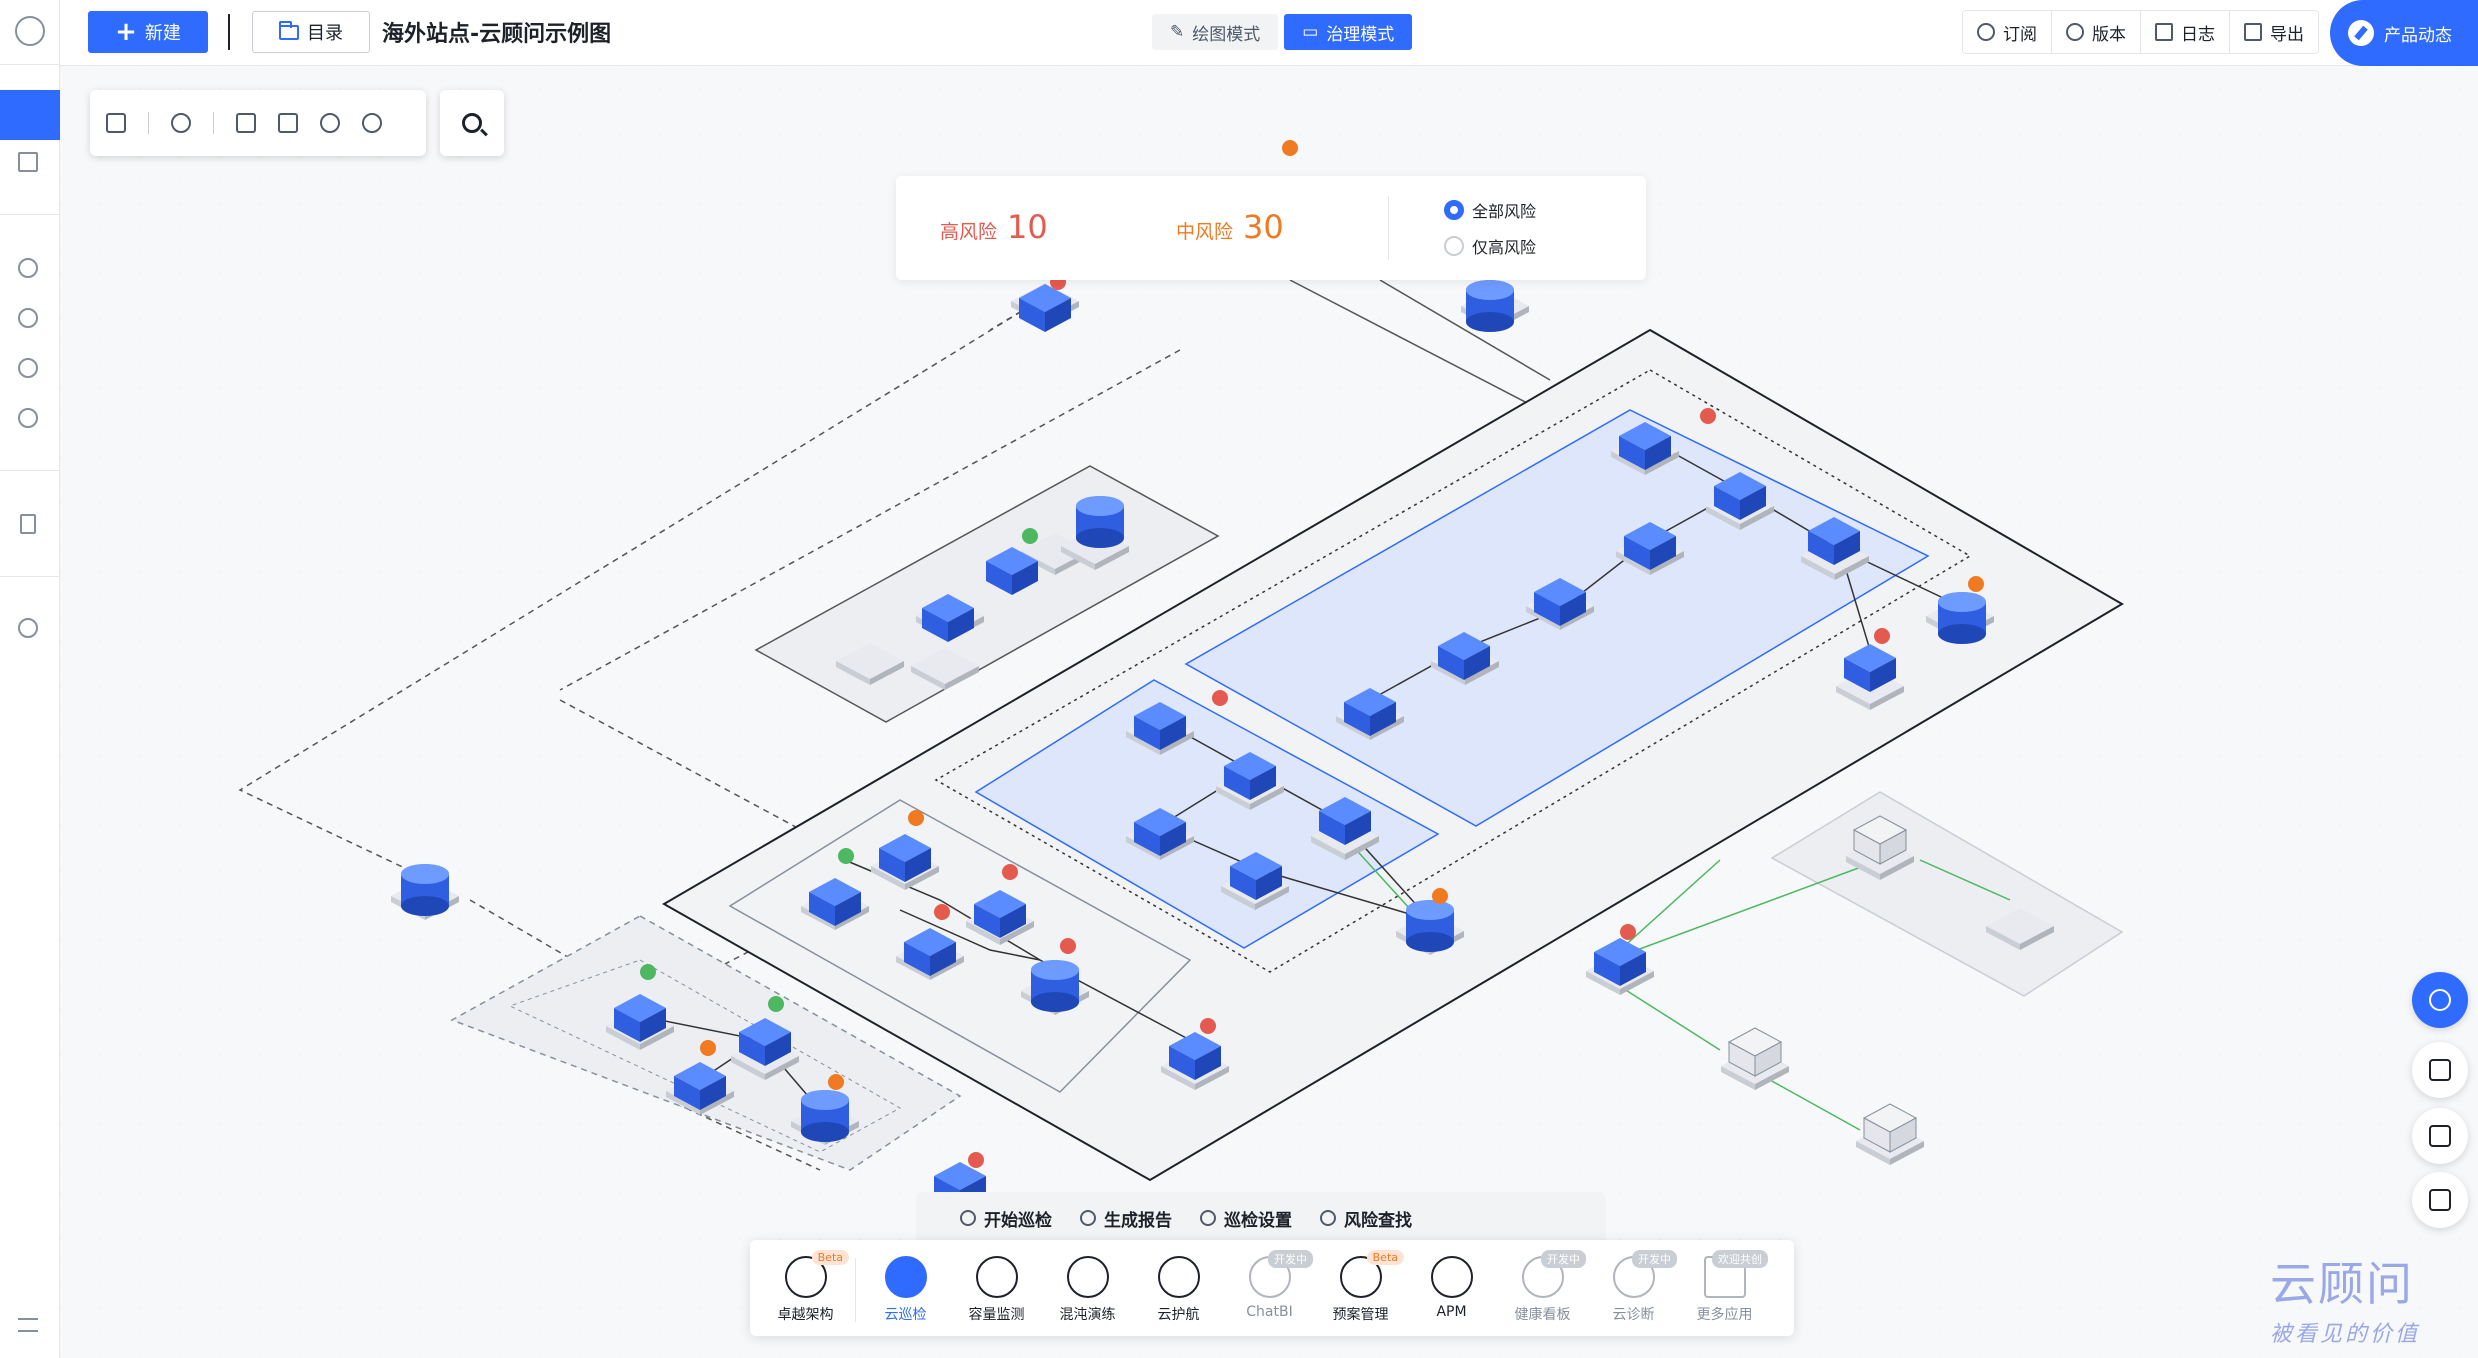 The image size is (2478, 1358). Describe the element at coordinates (1215, 32) in the screenshot. I see `draw-mode-tab: ✎ 绘图模式` at that location.